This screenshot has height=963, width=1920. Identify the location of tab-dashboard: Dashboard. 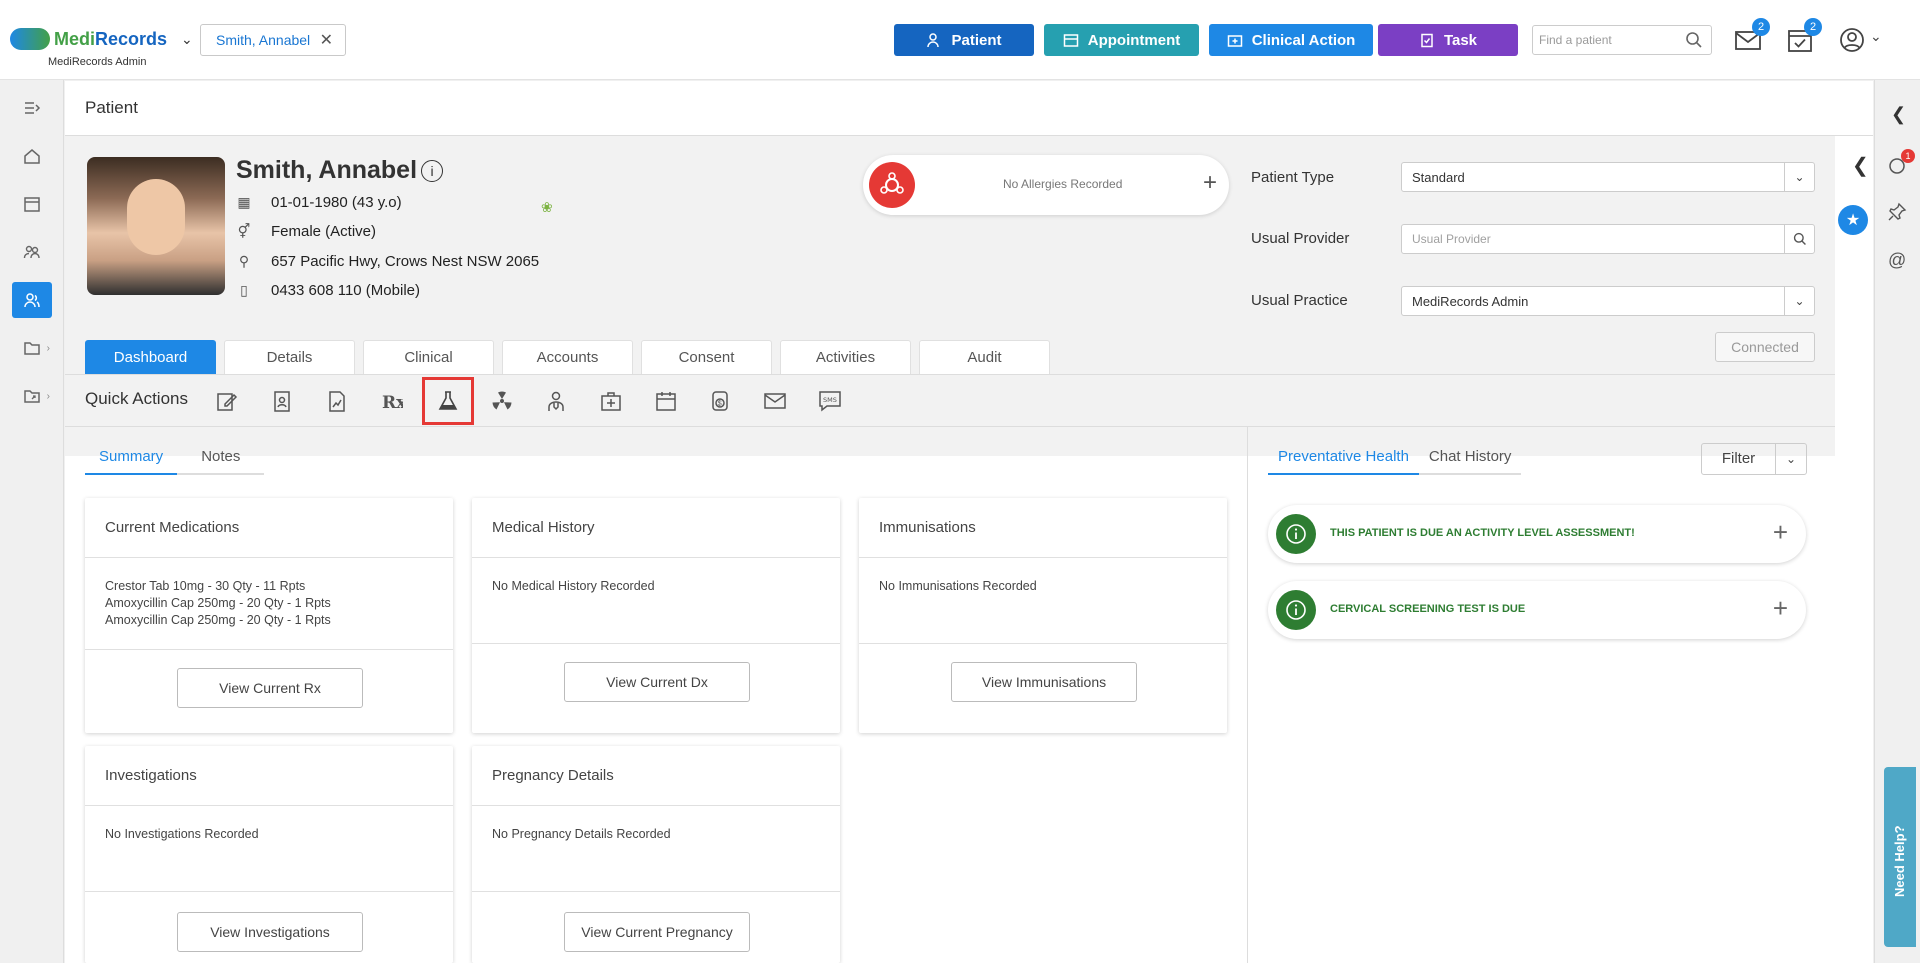
(150, 357).